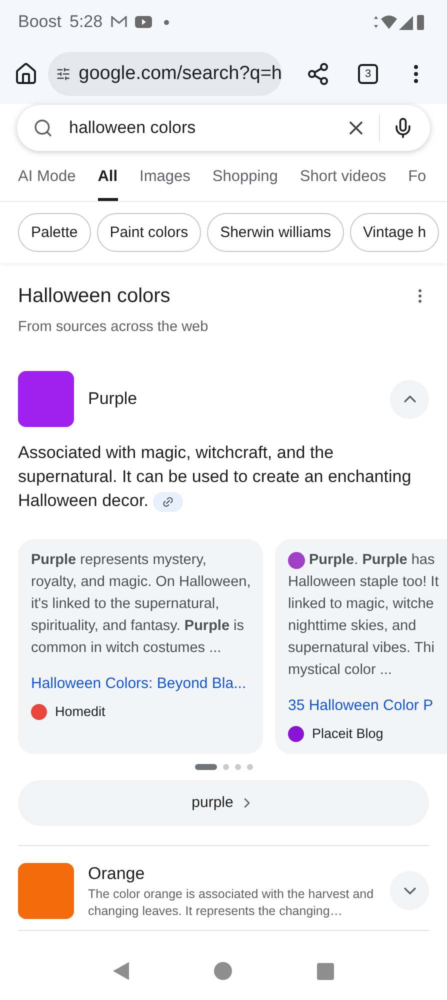 The height and width of the screenshot is (1000, 447). Describe the element at coordinates (47, 183) in the screenshot. I see `search-tab: AI Mode` at that location.